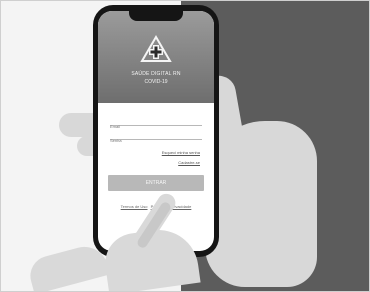  What do you see at coordinates (156, 123) in the screenshot?
I see `email-field` at bounding box center [156, 123].